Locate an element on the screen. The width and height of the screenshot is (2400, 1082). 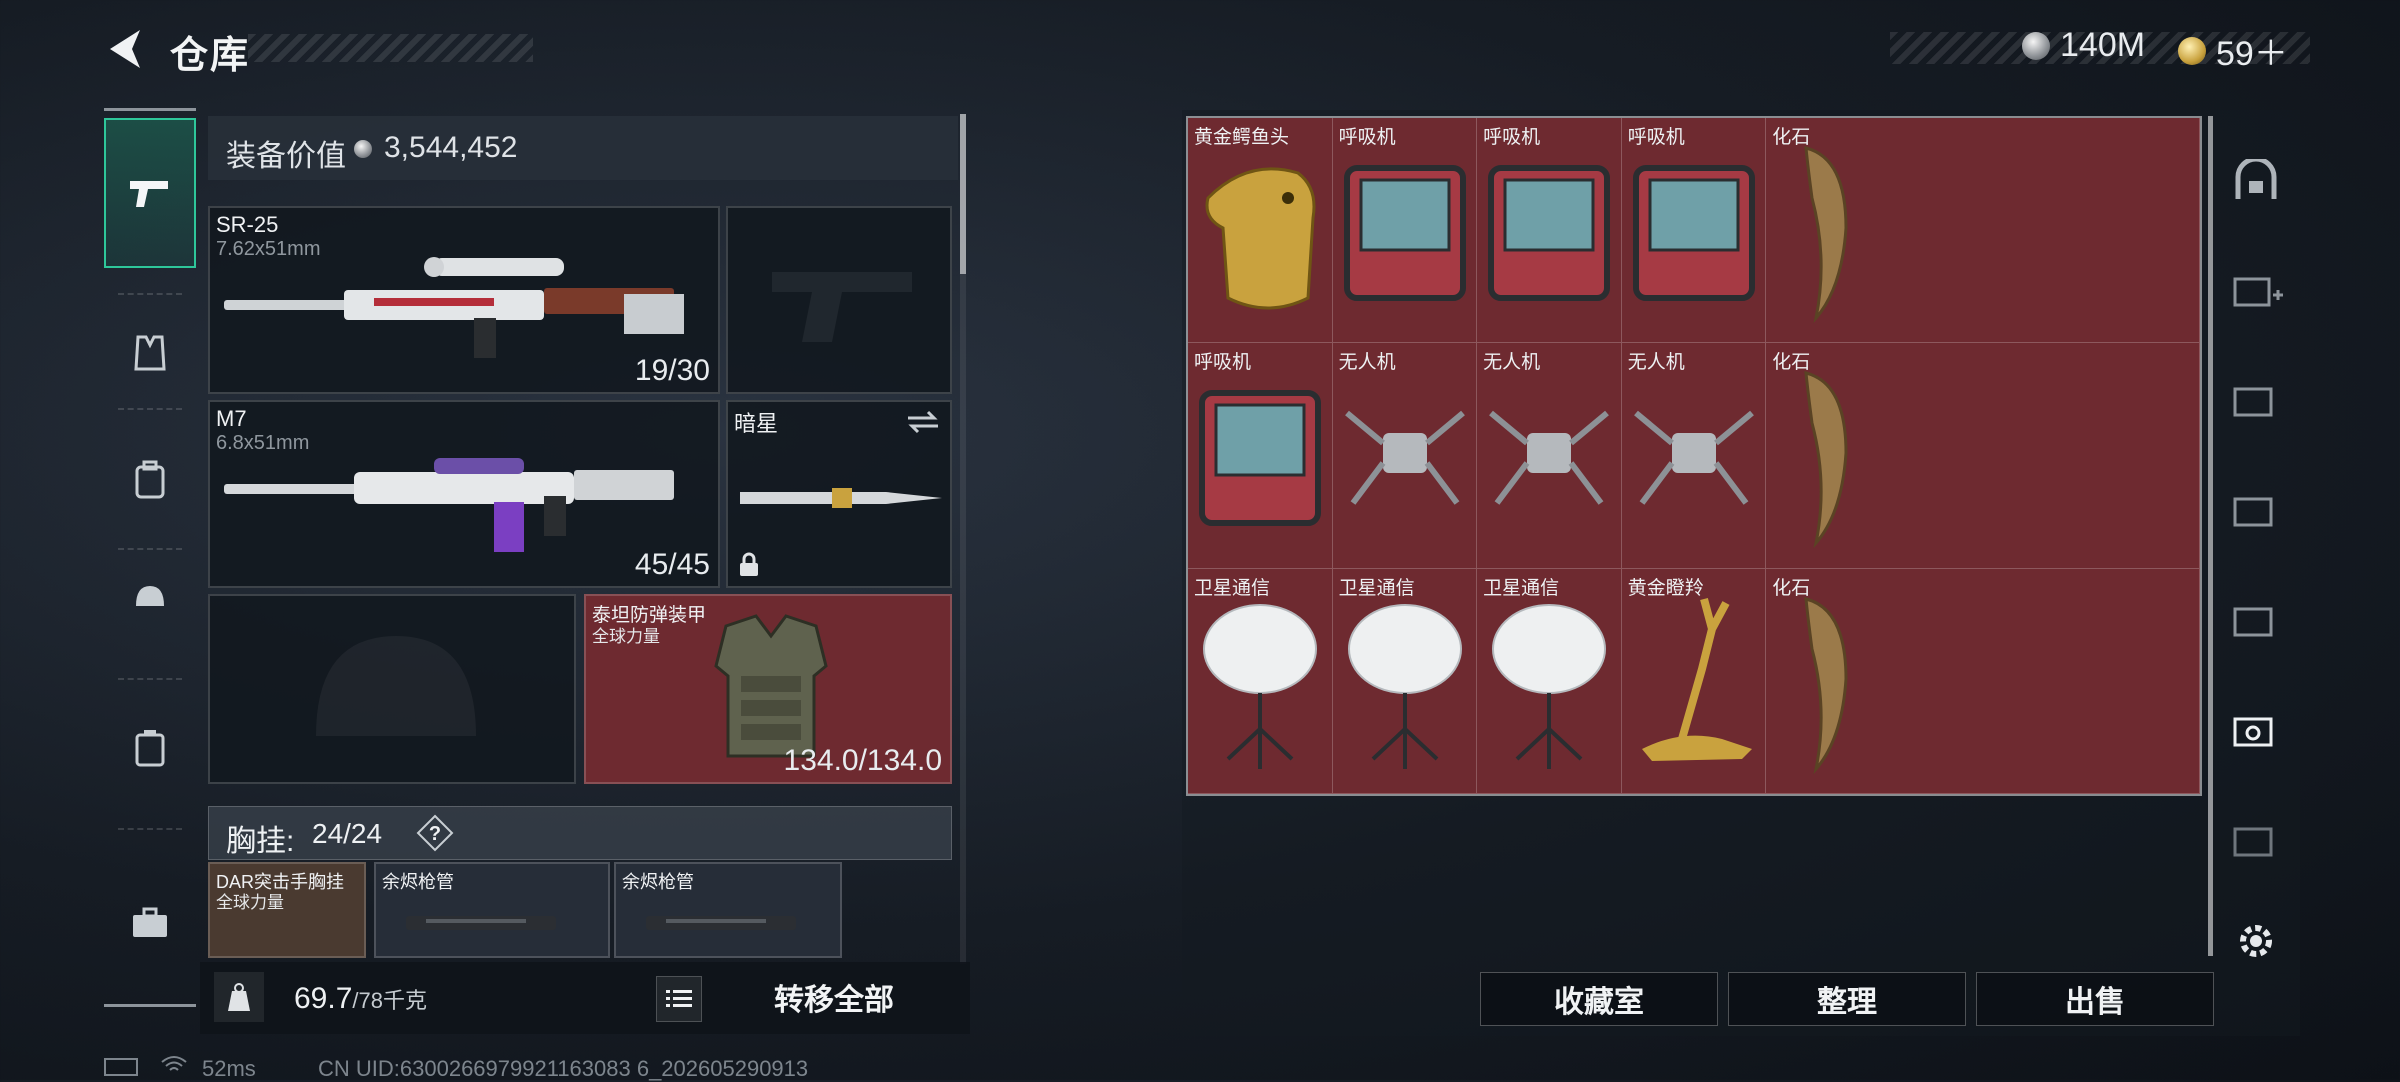
armor-slot: 泰坦防弹装甲 全球力量 134.0/134.0 is located at coordinates (768, 689).